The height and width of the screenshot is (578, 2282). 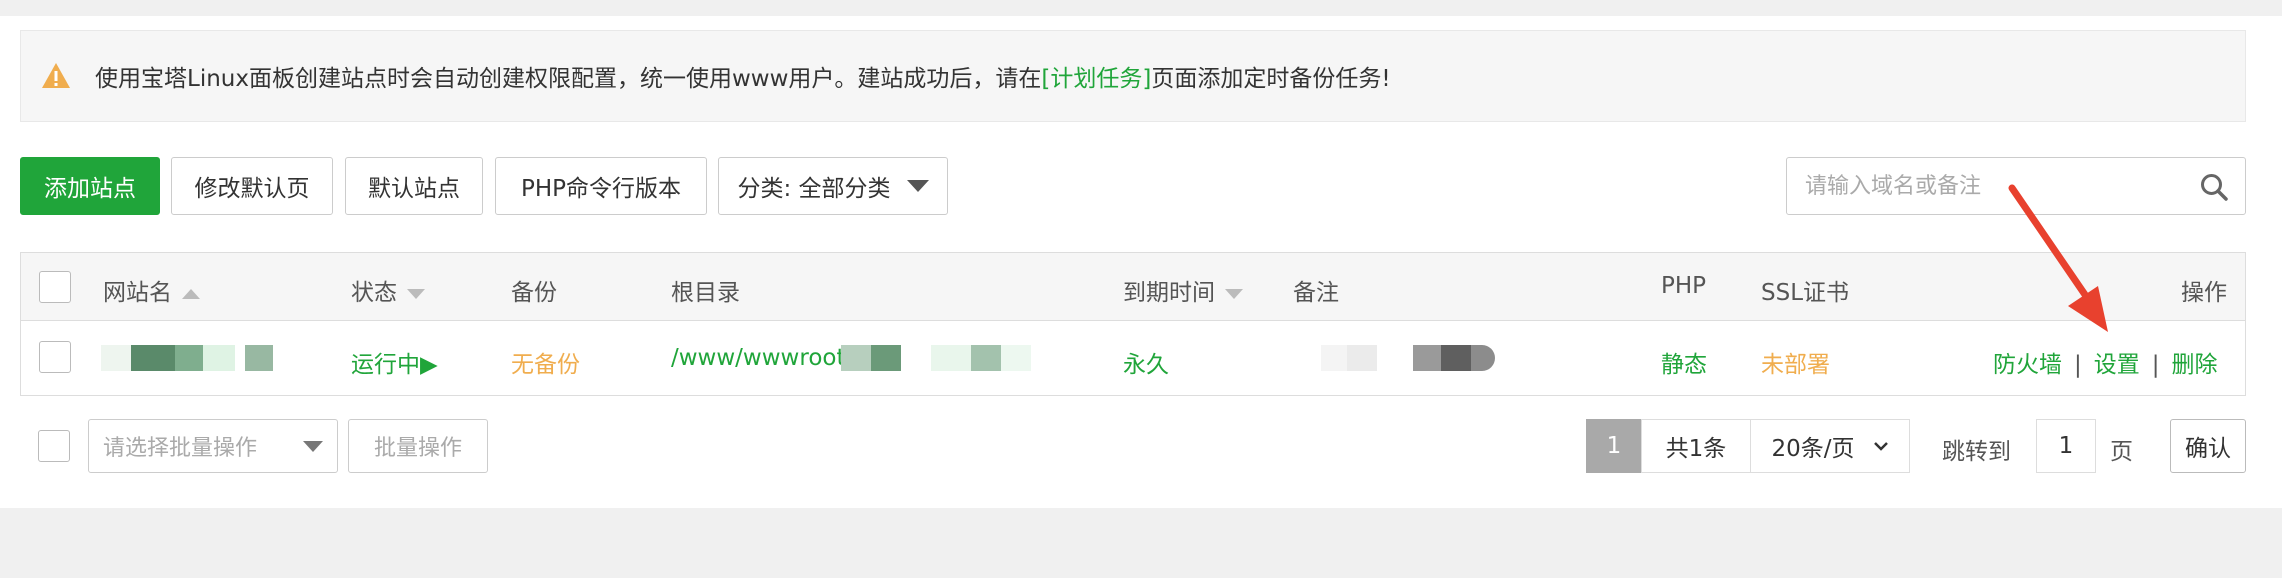 I want to click on add-site-button: 添加站点, so click(x=90, y=186).